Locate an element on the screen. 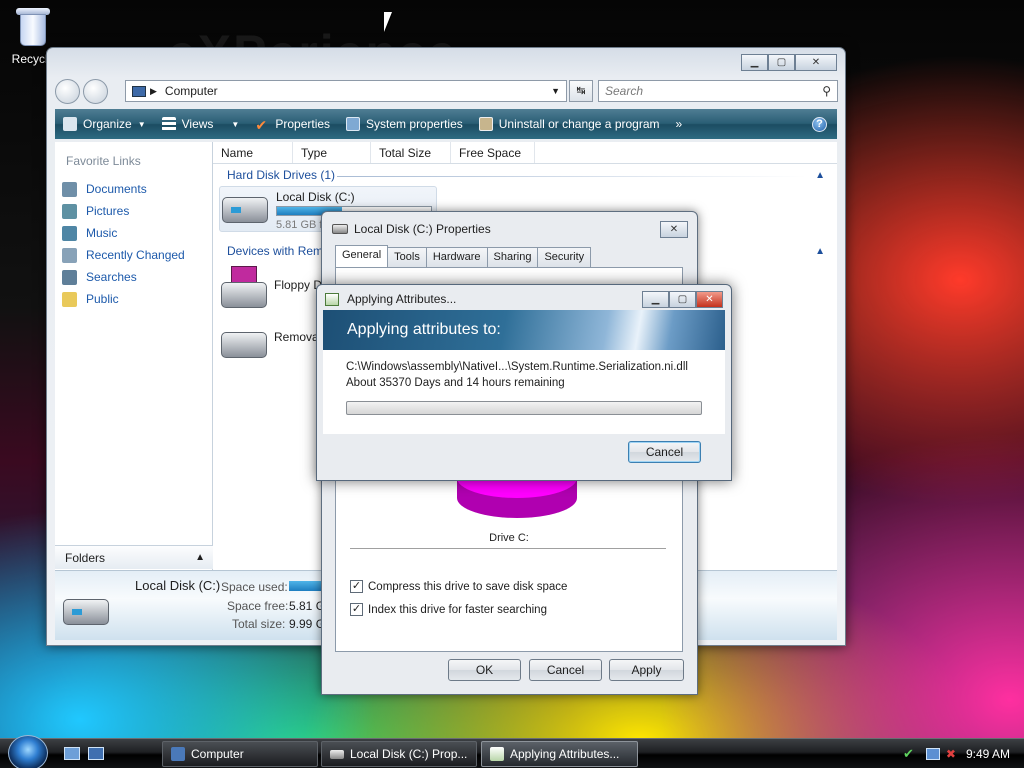  uninstall-button: Uninstall or change a program is located at coordinates (569, 124).